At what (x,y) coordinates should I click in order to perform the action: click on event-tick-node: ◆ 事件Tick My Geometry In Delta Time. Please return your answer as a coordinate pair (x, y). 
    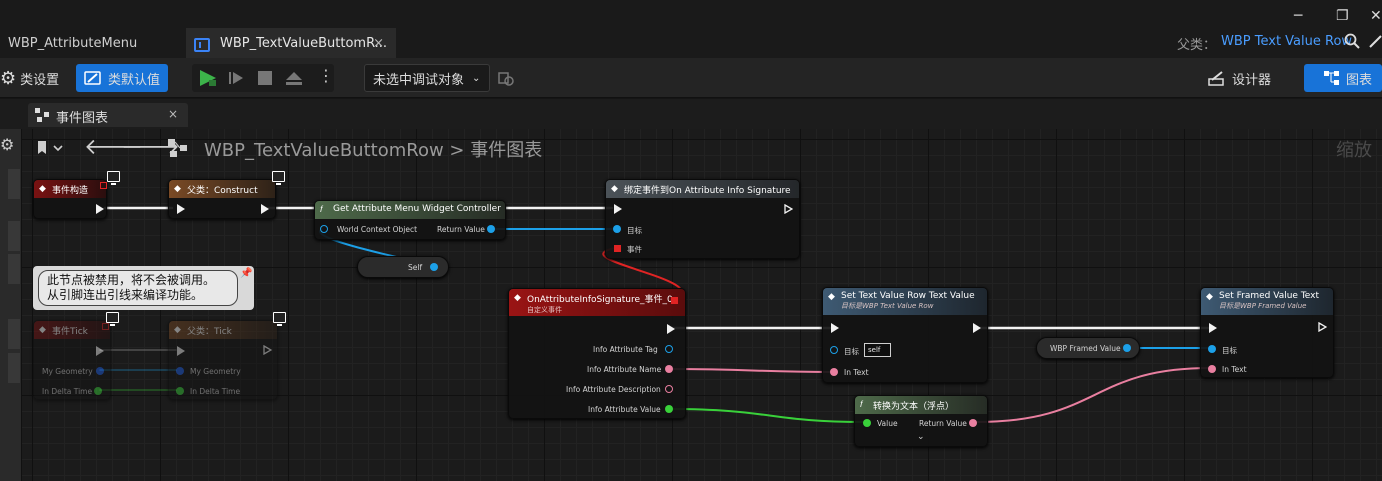
    Looking at the image, I should click on (72, 360).